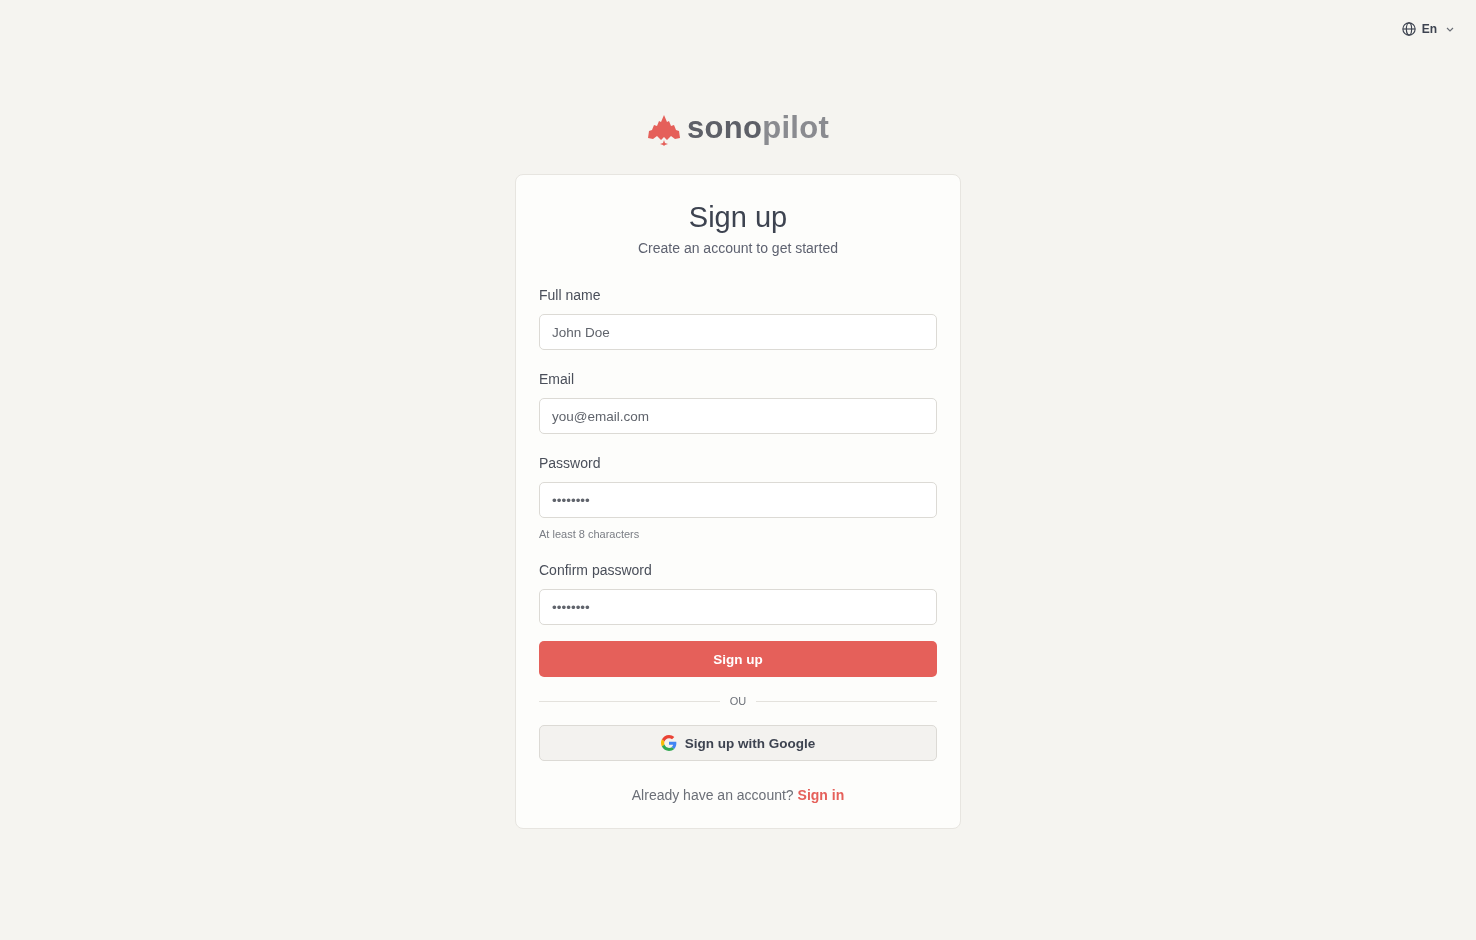  Describe the element at coordinates (738, 701) in the screenshot. I see `divider-label: OU` at that location.